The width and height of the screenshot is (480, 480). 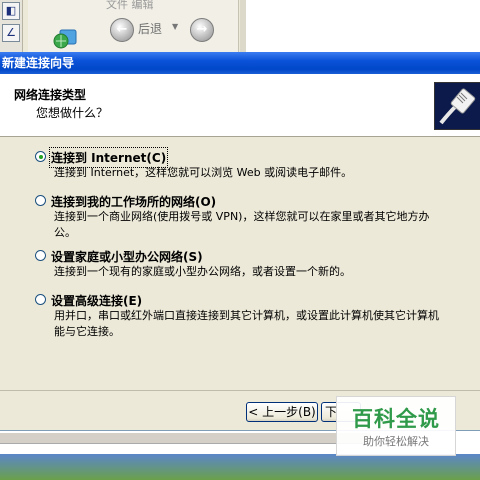 What do you see at coordinates (11, 11) in the screenshot?
I see `folder-icon: ◧` at bounding box center [11, 11].